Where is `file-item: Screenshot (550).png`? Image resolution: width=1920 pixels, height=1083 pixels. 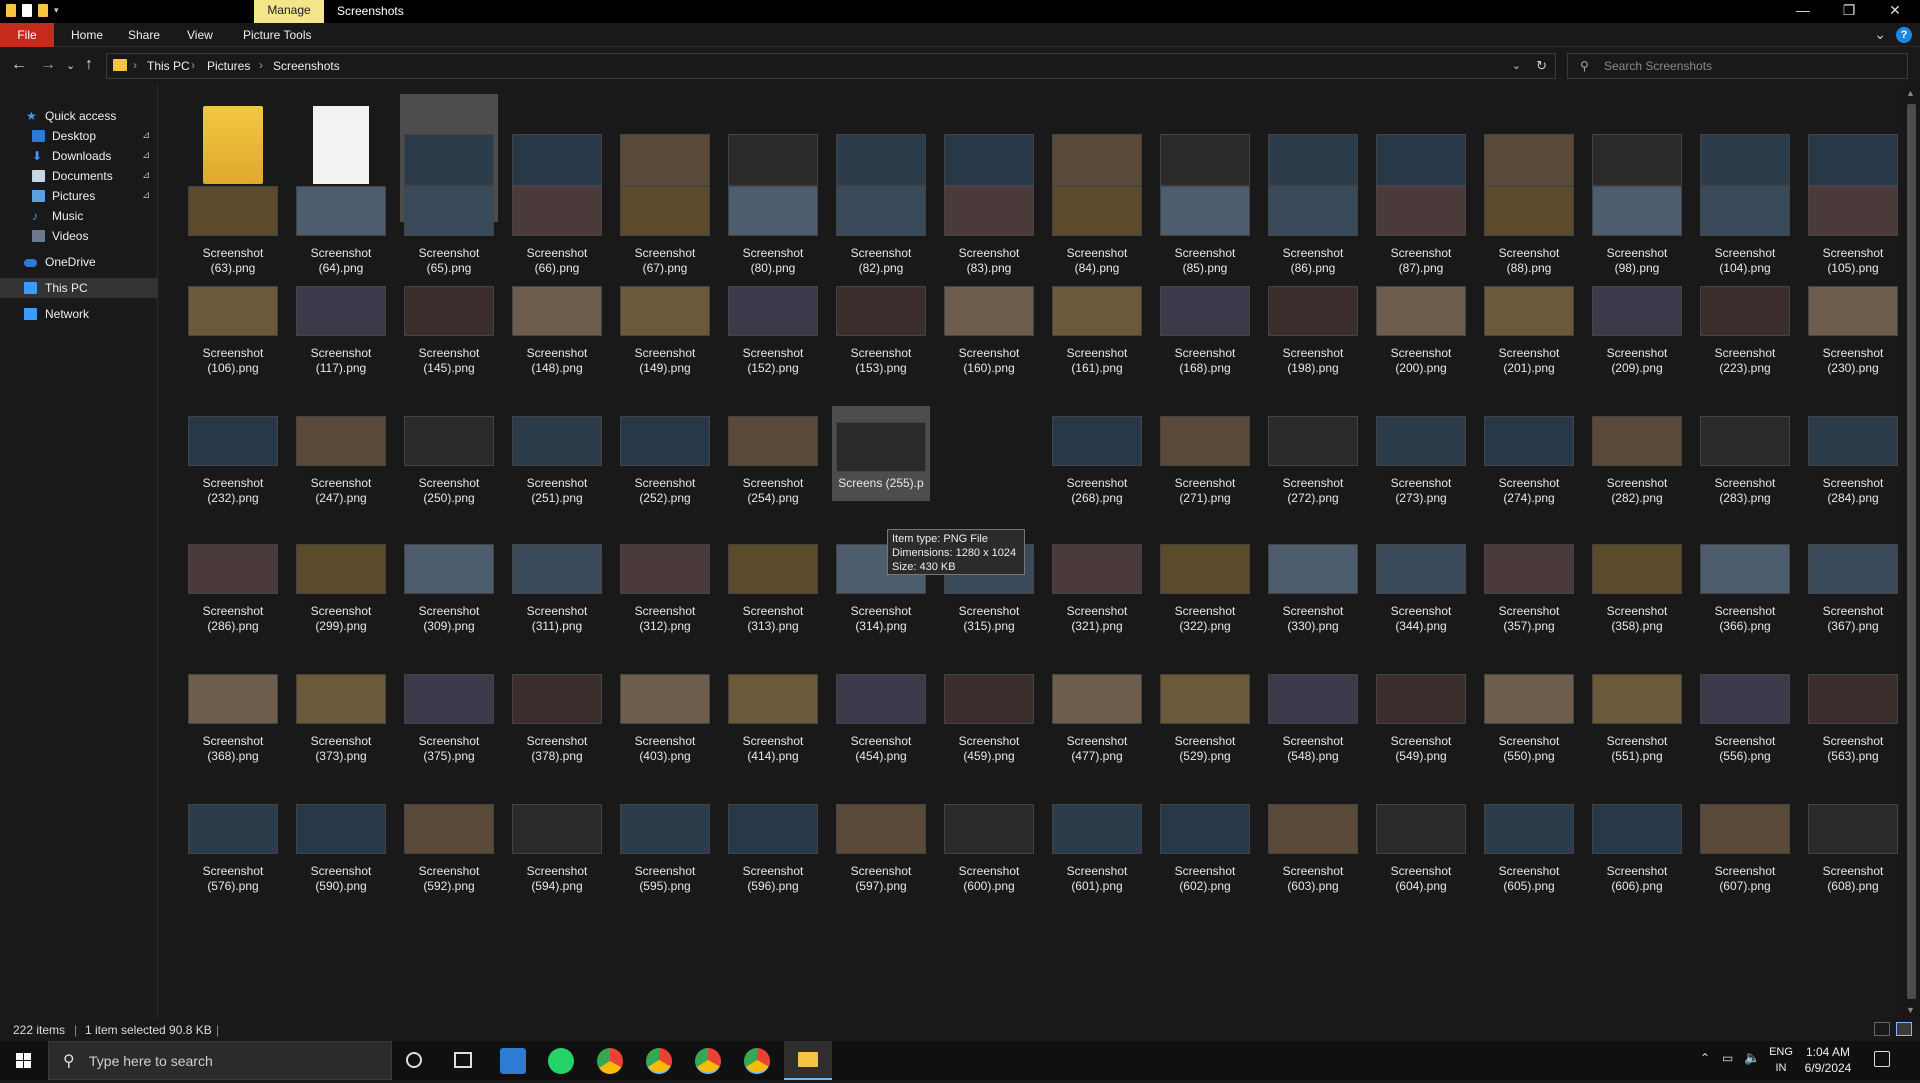 file-item: Screenshot (550).png is located at coordinates (1529, 713).